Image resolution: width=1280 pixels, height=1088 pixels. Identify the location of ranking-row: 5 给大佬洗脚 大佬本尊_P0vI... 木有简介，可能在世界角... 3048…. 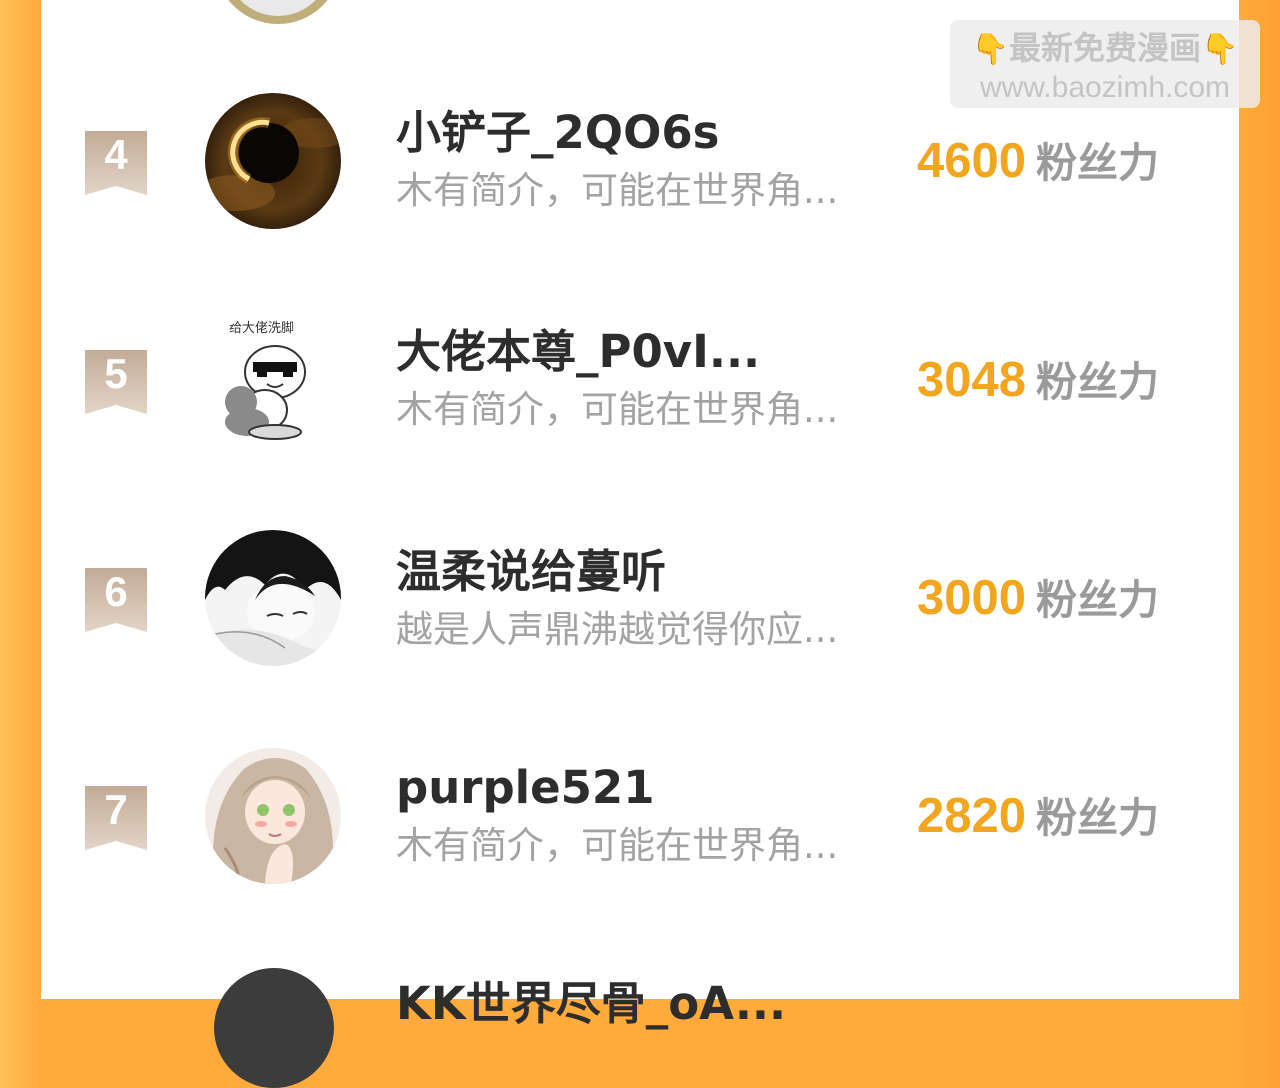
(640, 380).